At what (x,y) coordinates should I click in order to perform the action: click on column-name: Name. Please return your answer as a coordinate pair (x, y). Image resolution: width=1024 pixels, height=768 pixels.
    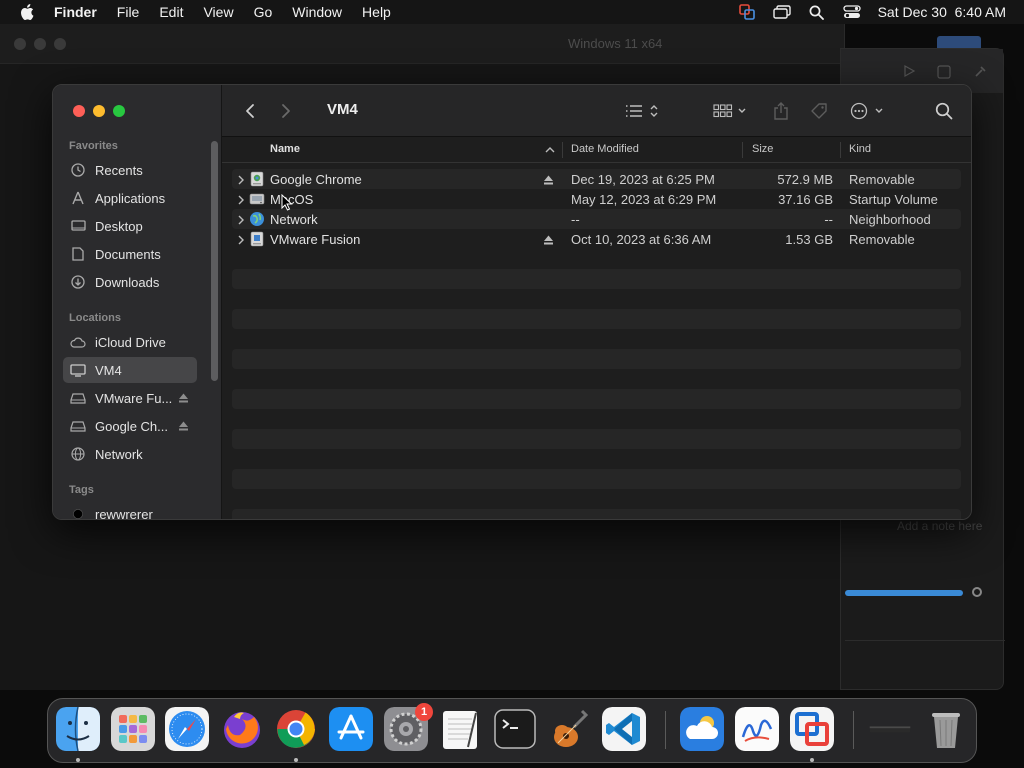
    Looking at the image, I should click on (285, 149).